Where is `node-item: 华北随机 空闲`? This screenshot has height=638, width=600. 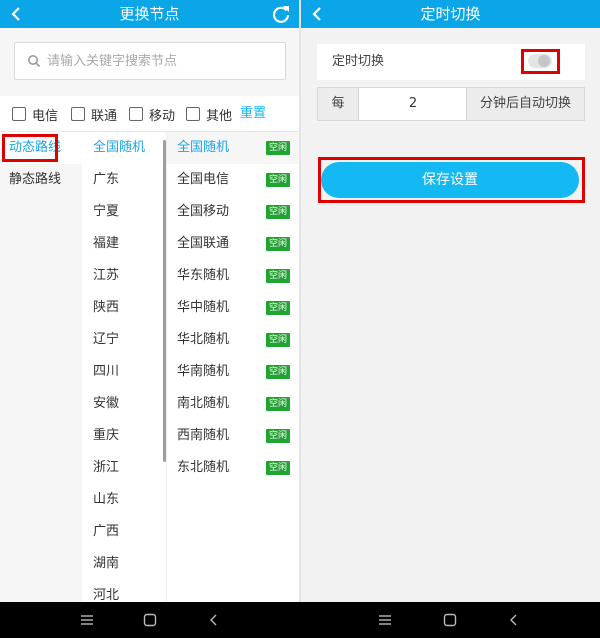
node-item: 华北随机 空闲 is located at coordinates (233, 340).